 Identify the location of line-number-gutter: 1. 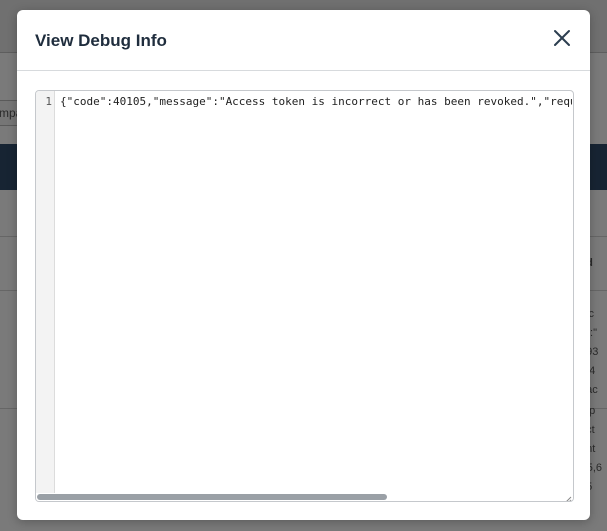
(45, 296).